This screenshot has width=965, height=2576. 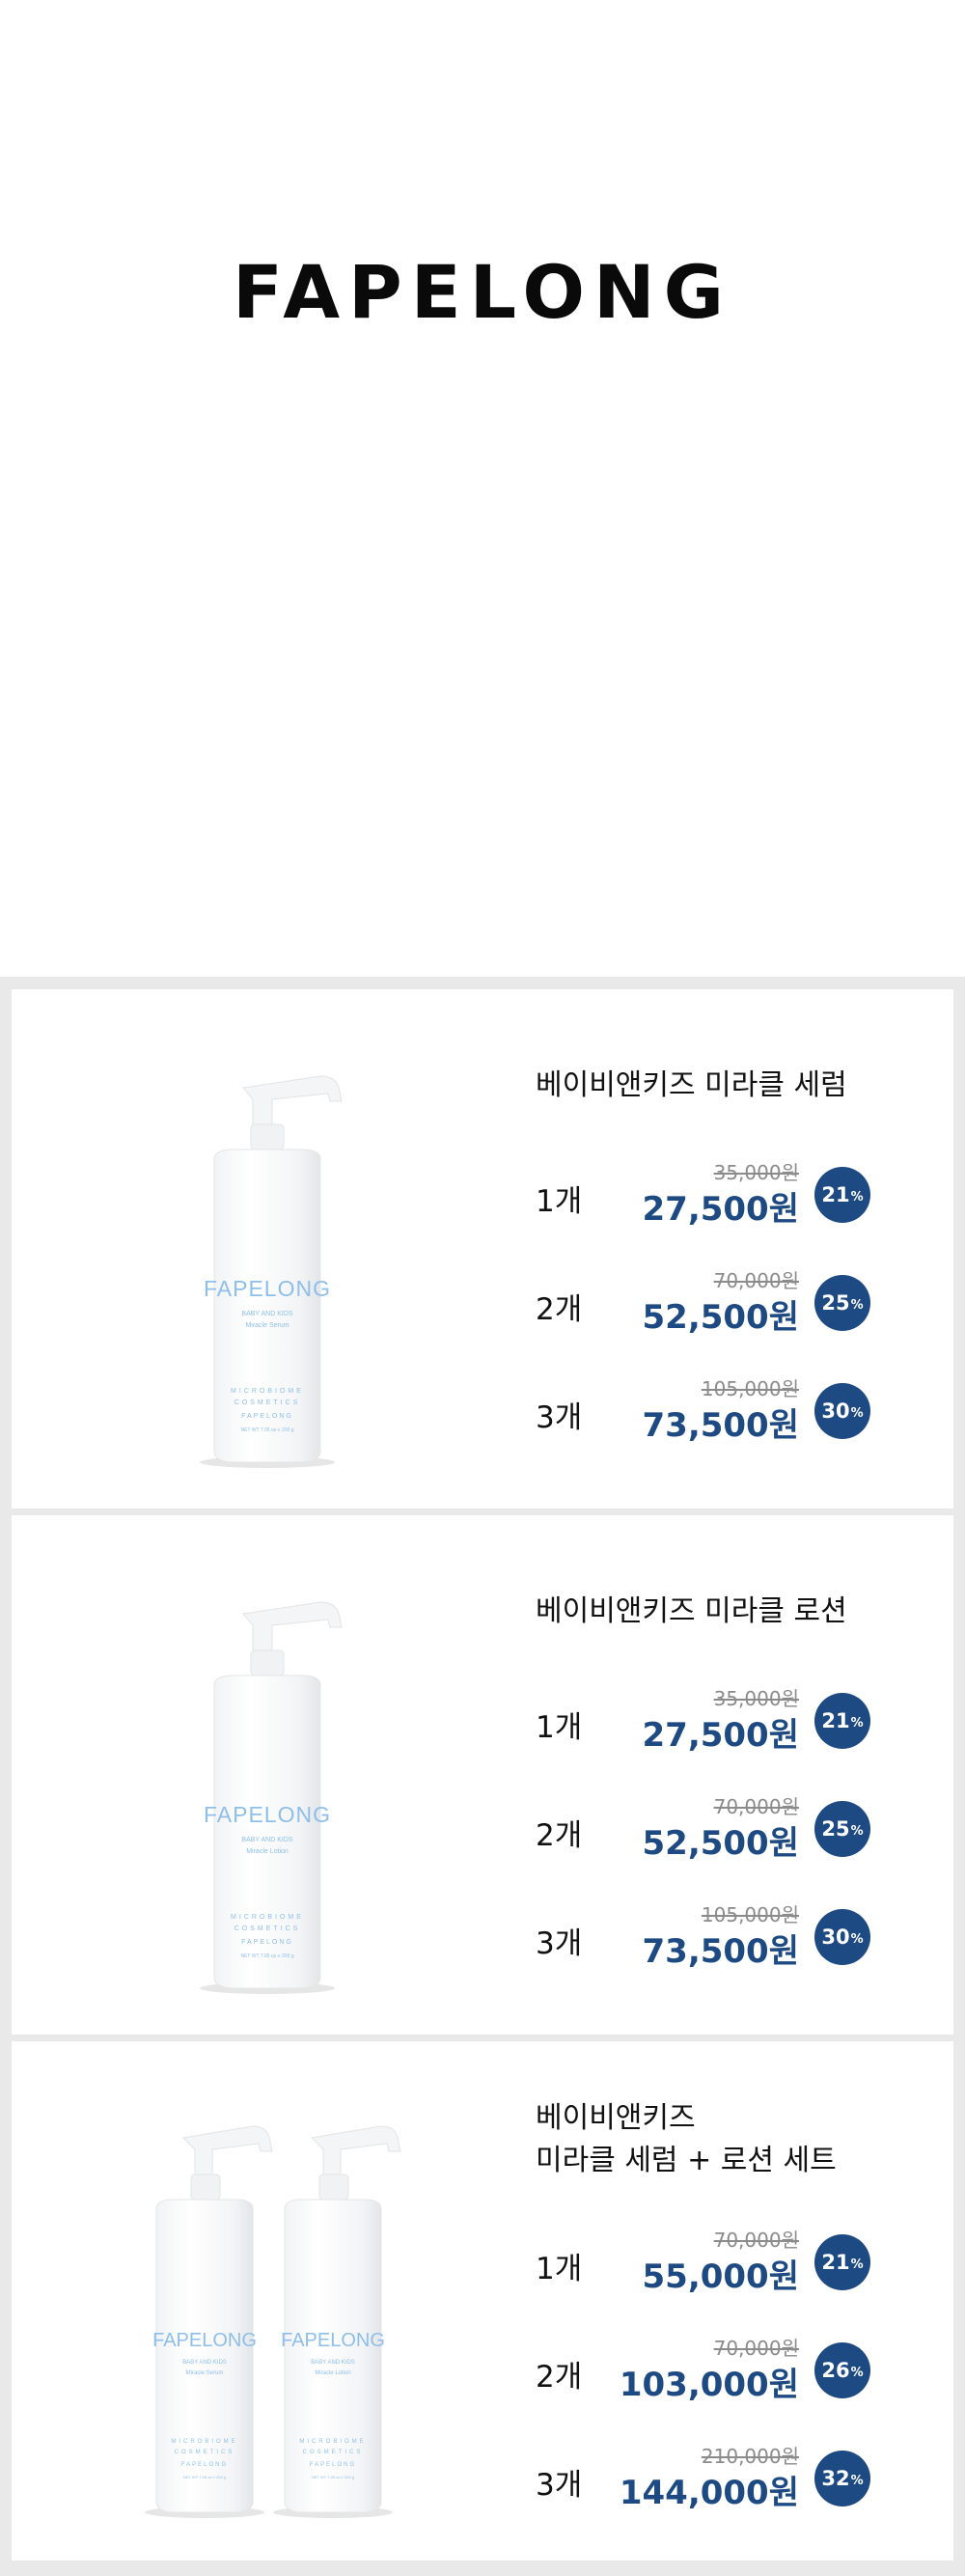 What do you see at coordinates (691, 1611) in the screenshot?
I see `product-title: 베이비앤키즈 미라클 로션` at bounding box center [691, 1611].